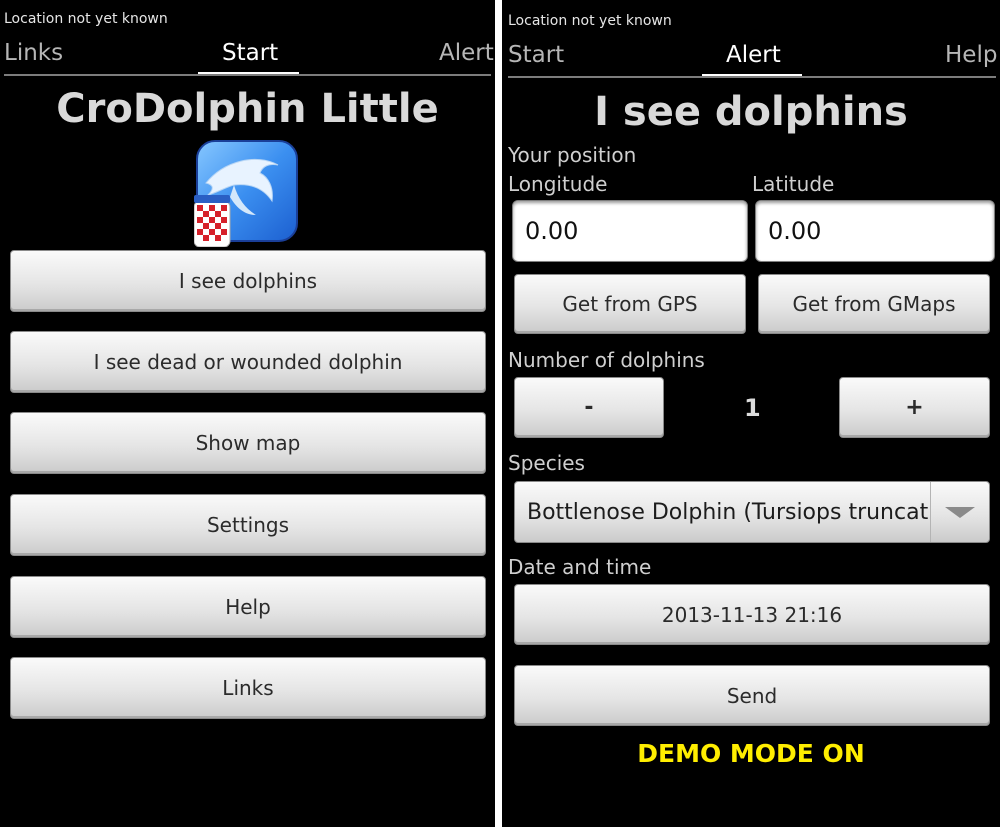 Image resolution: width=1000 pixels, height=827 pixels. I want to click on decrement-button: -, so click(589, 407).